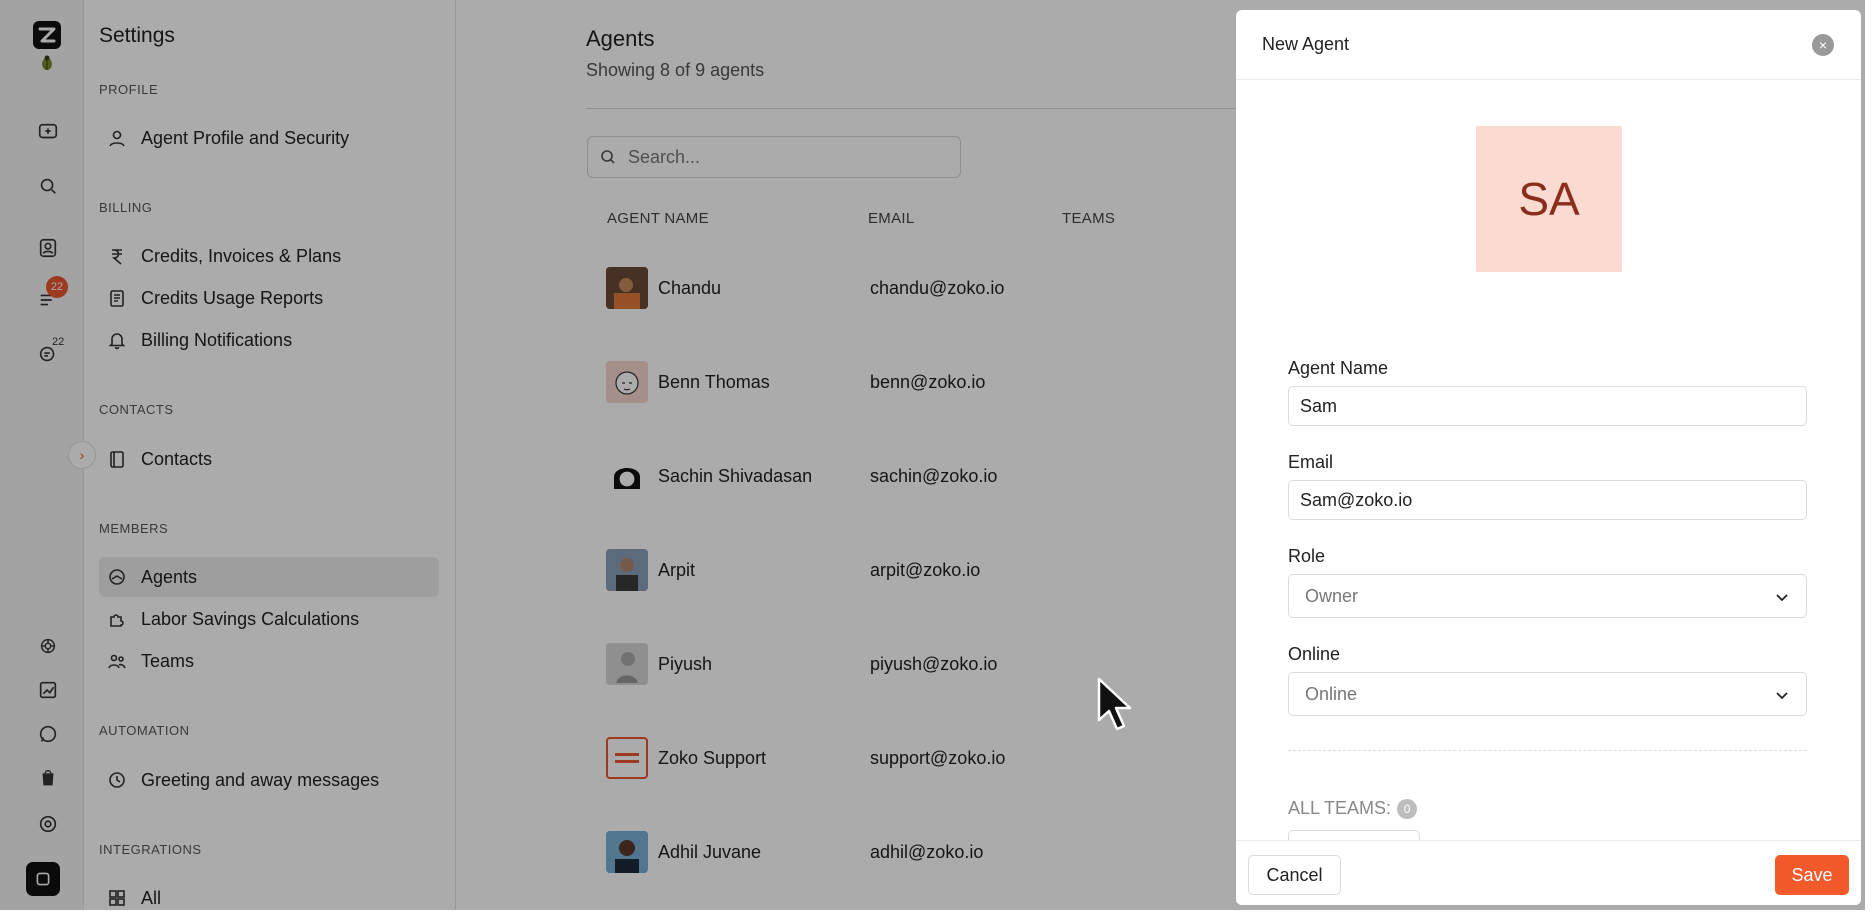 The height and width of the screenshot is (915, 1875). Describe the element at coordinates (1547, 694) in the screenshot. I see `online-select: Online` at that location.